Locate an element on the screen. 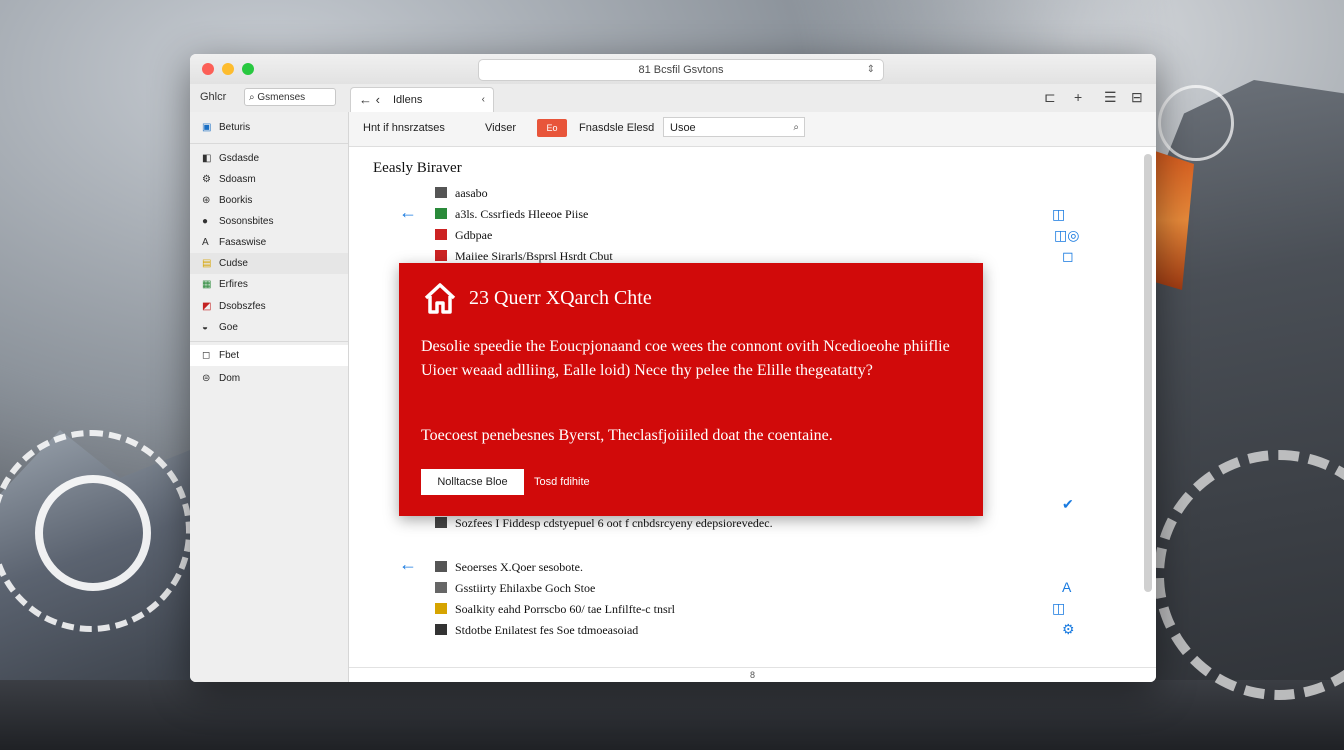  minimize-window-button is located at coordinates (228, 69).